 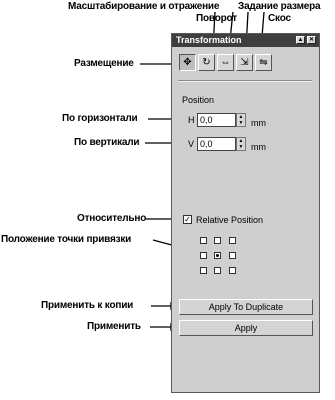 What do you see at coordinates (246, 307) in the screenshot?
I see `apply-to-duplicate-button: Apply To Duplicate` at bounding box center [246, 307].